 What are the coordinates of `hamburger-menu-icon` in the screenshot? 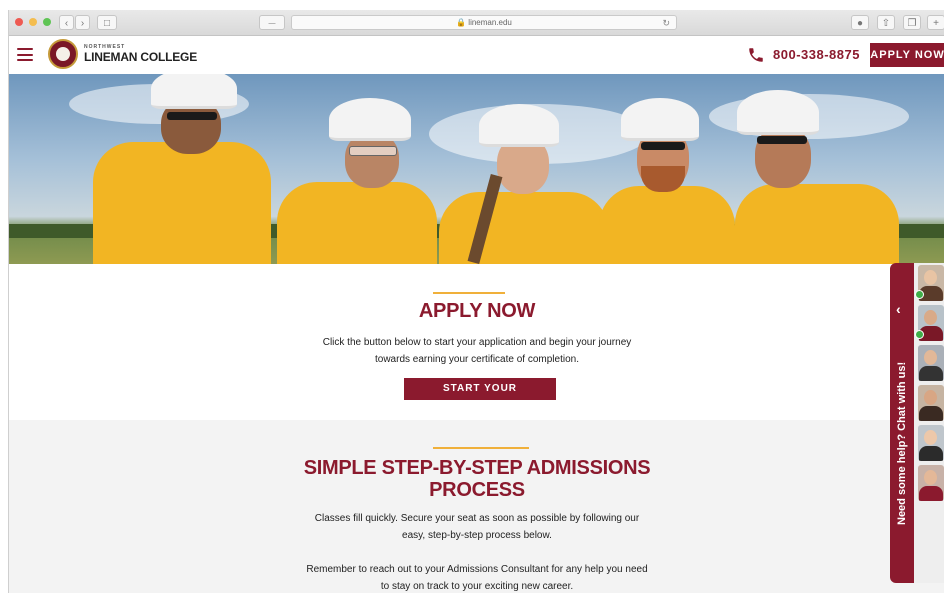 It's located at (25, 54).